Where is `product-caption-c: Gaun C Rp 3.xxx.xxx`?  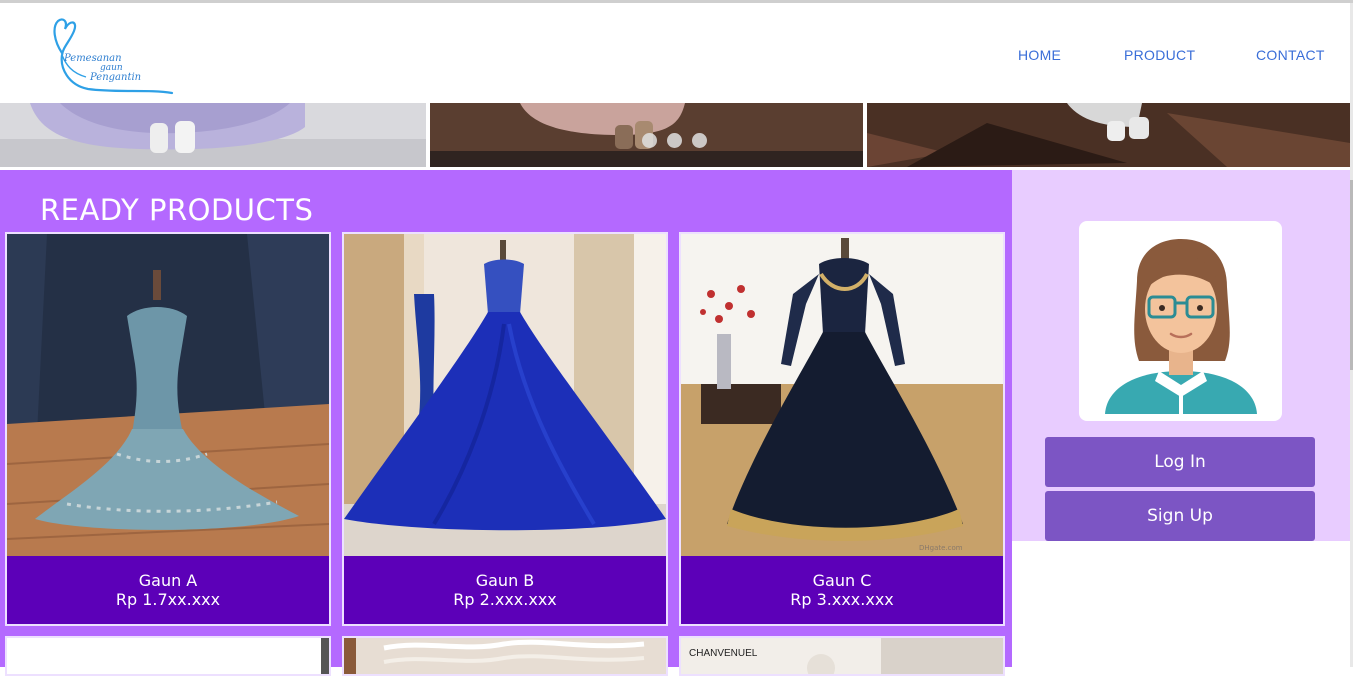
product-caption-c: Gaun C Rp 3.xxx.xxx is located at coordinates (842, 590).